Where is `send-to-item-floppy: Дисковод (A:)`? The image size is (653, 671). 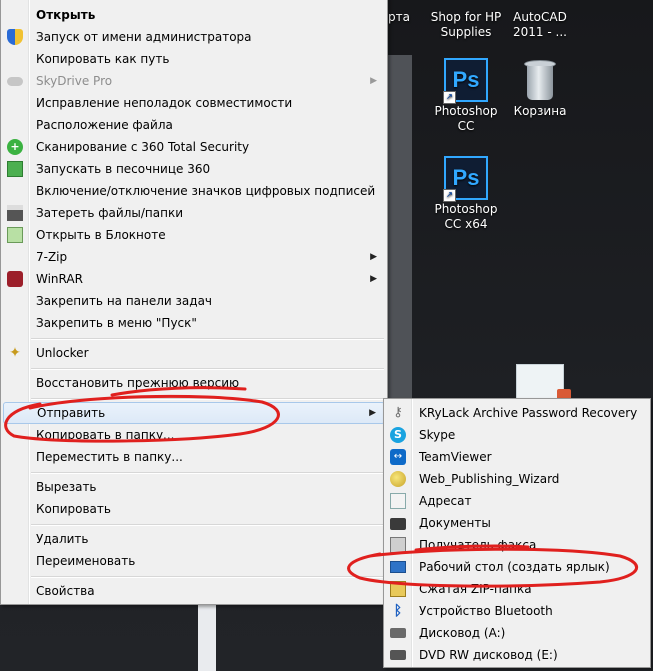
send-to-item-floppy: Дисковод (A:) is located at coordinates (517, 633).